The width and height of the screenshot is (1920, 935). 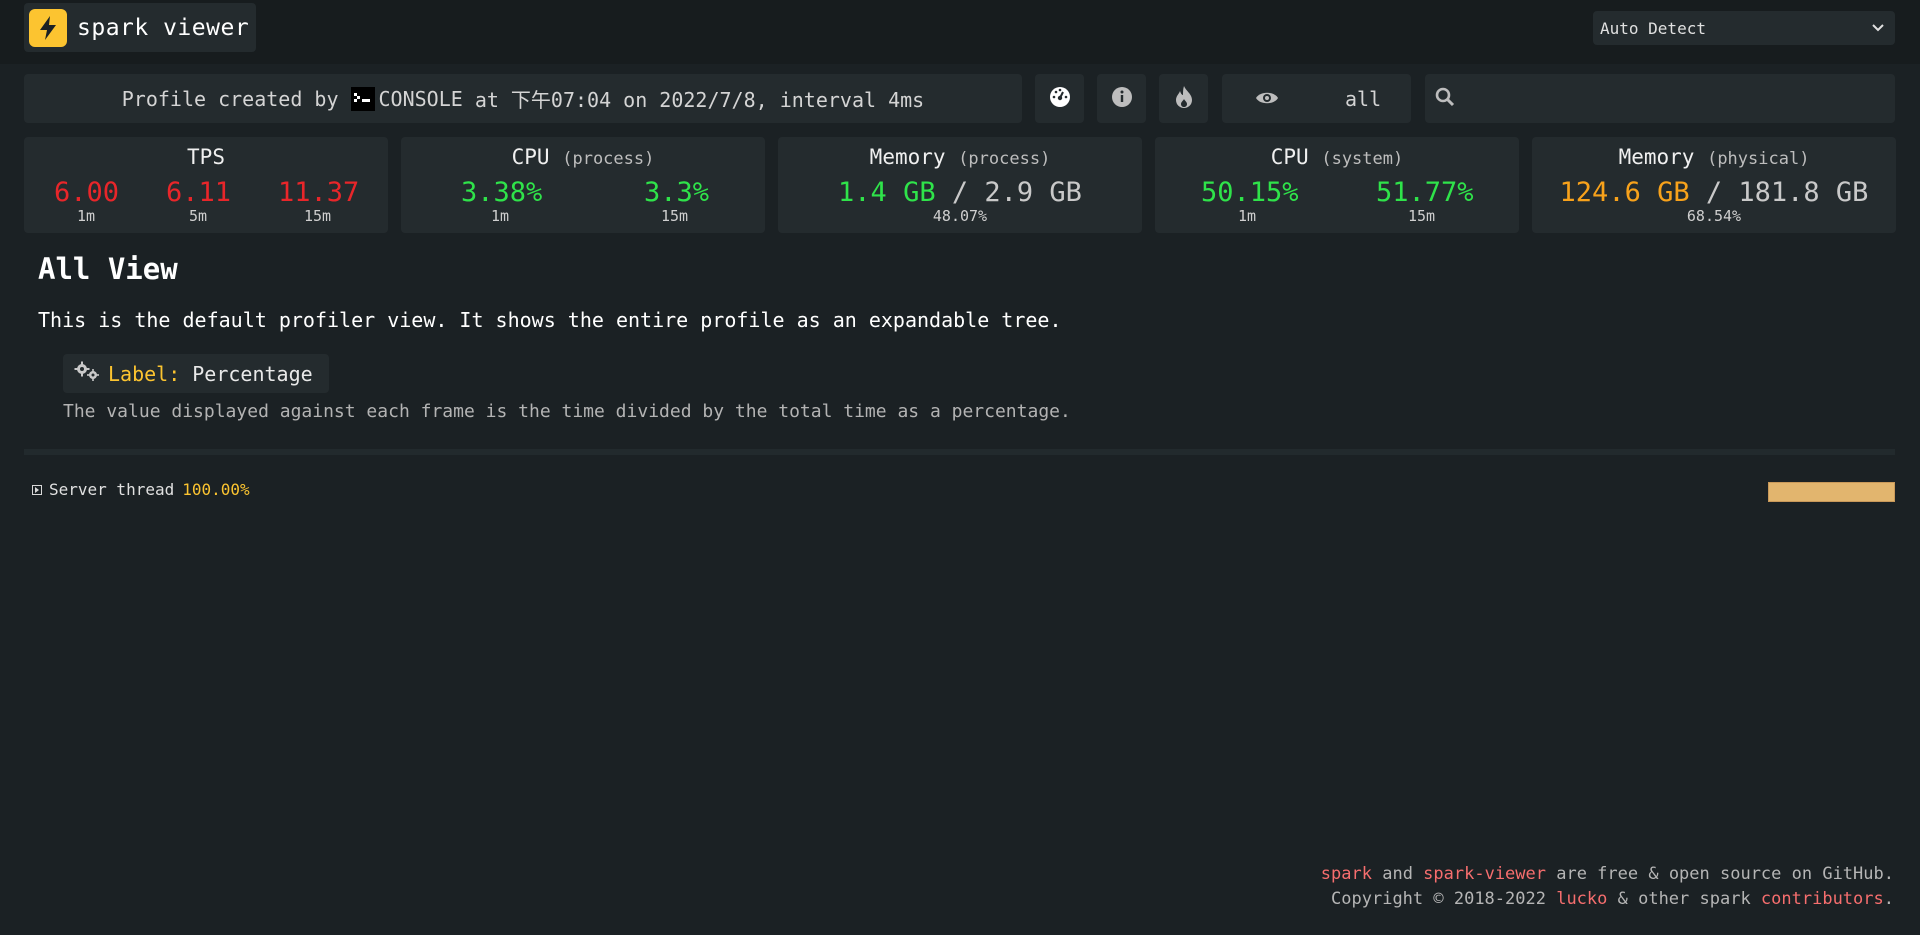 I want to click on footer-and: and, so click(x=1397, y=874).